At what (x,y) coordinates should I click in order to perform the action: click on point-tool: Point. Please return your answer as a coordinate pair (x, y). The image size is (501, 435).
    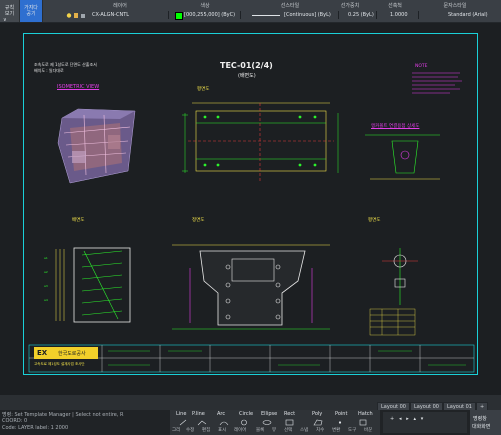
    Looking at the image, I should click on (341, 414).